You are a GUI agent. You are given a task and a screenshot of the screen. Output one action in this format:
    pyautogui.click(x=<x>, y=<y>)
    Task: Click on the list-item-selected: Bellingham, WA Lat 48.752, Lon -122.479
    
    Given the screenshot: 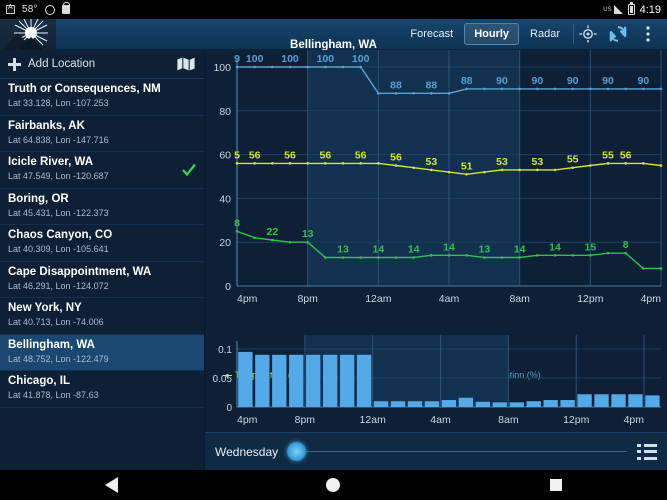 What is the action you would take?
    pyautogui.click(x=102, y=352)
    